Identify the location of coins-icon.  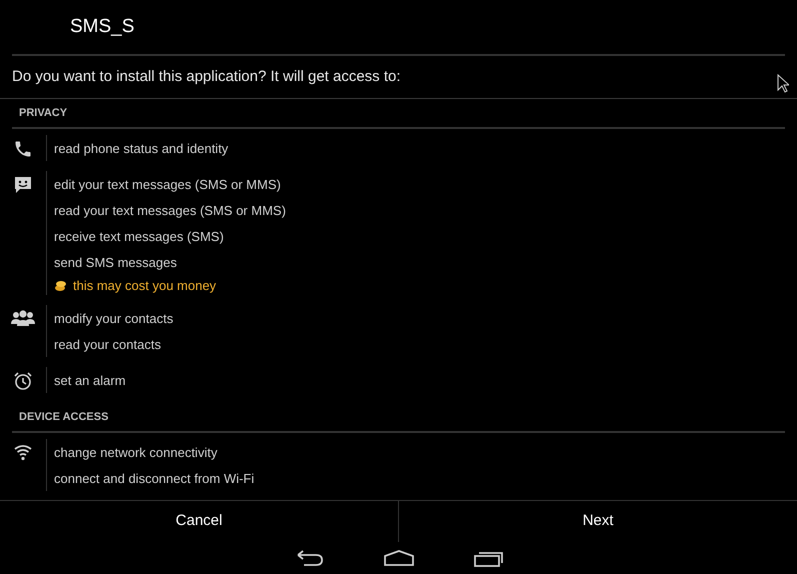
(60, 285).